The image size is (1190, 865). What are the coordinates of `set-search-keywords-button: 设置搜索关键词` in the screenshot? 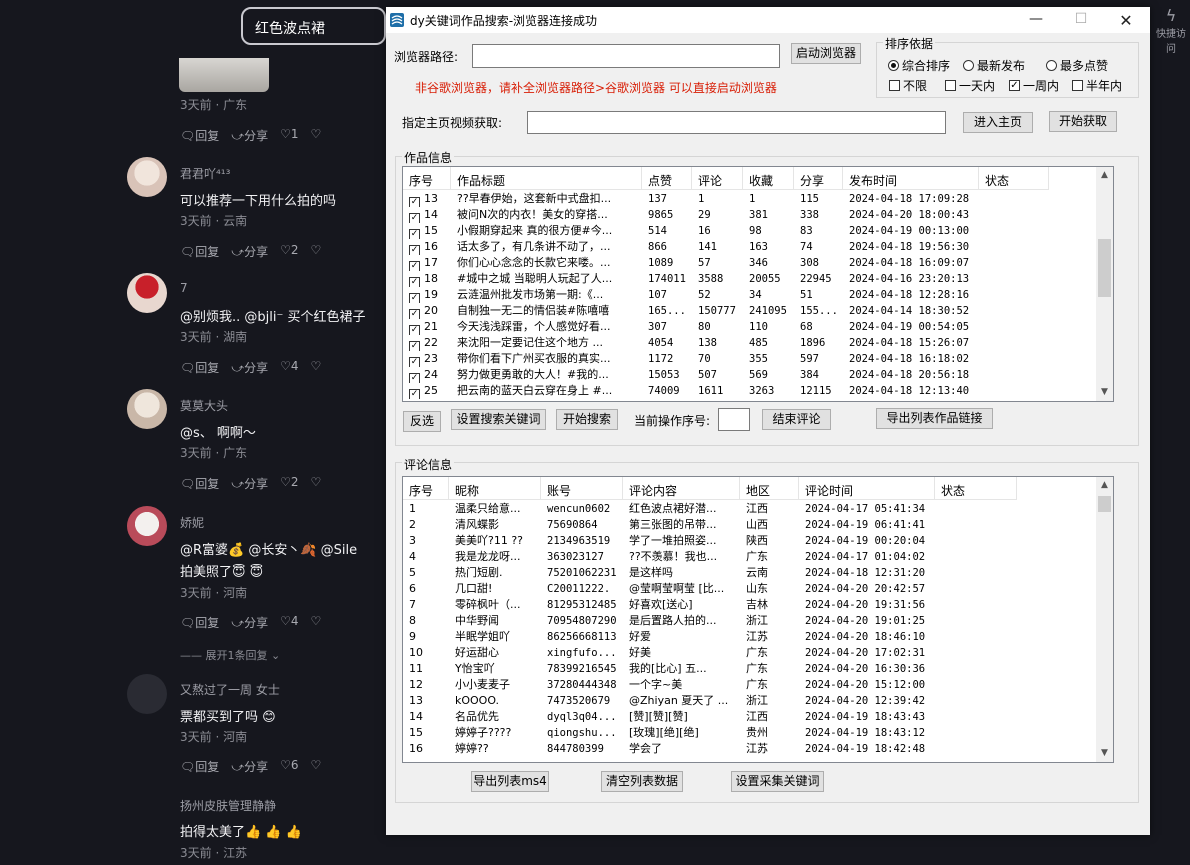 It's located at (498, 419).